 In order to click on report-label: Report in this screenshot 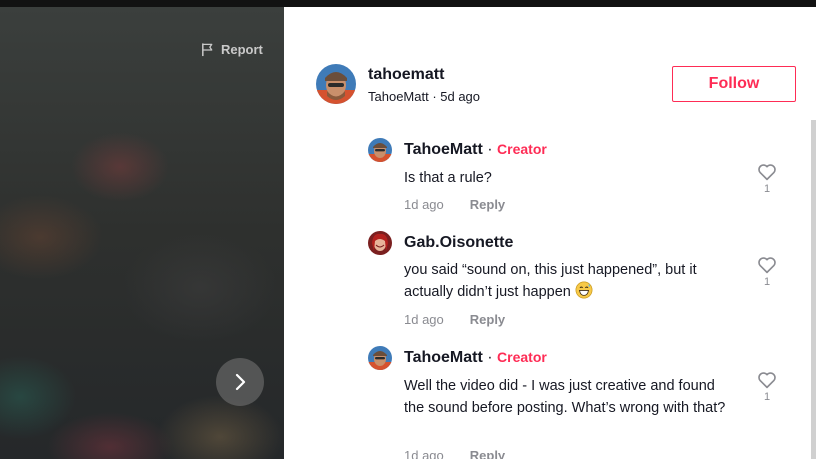, I will do `click(242, 49)`.